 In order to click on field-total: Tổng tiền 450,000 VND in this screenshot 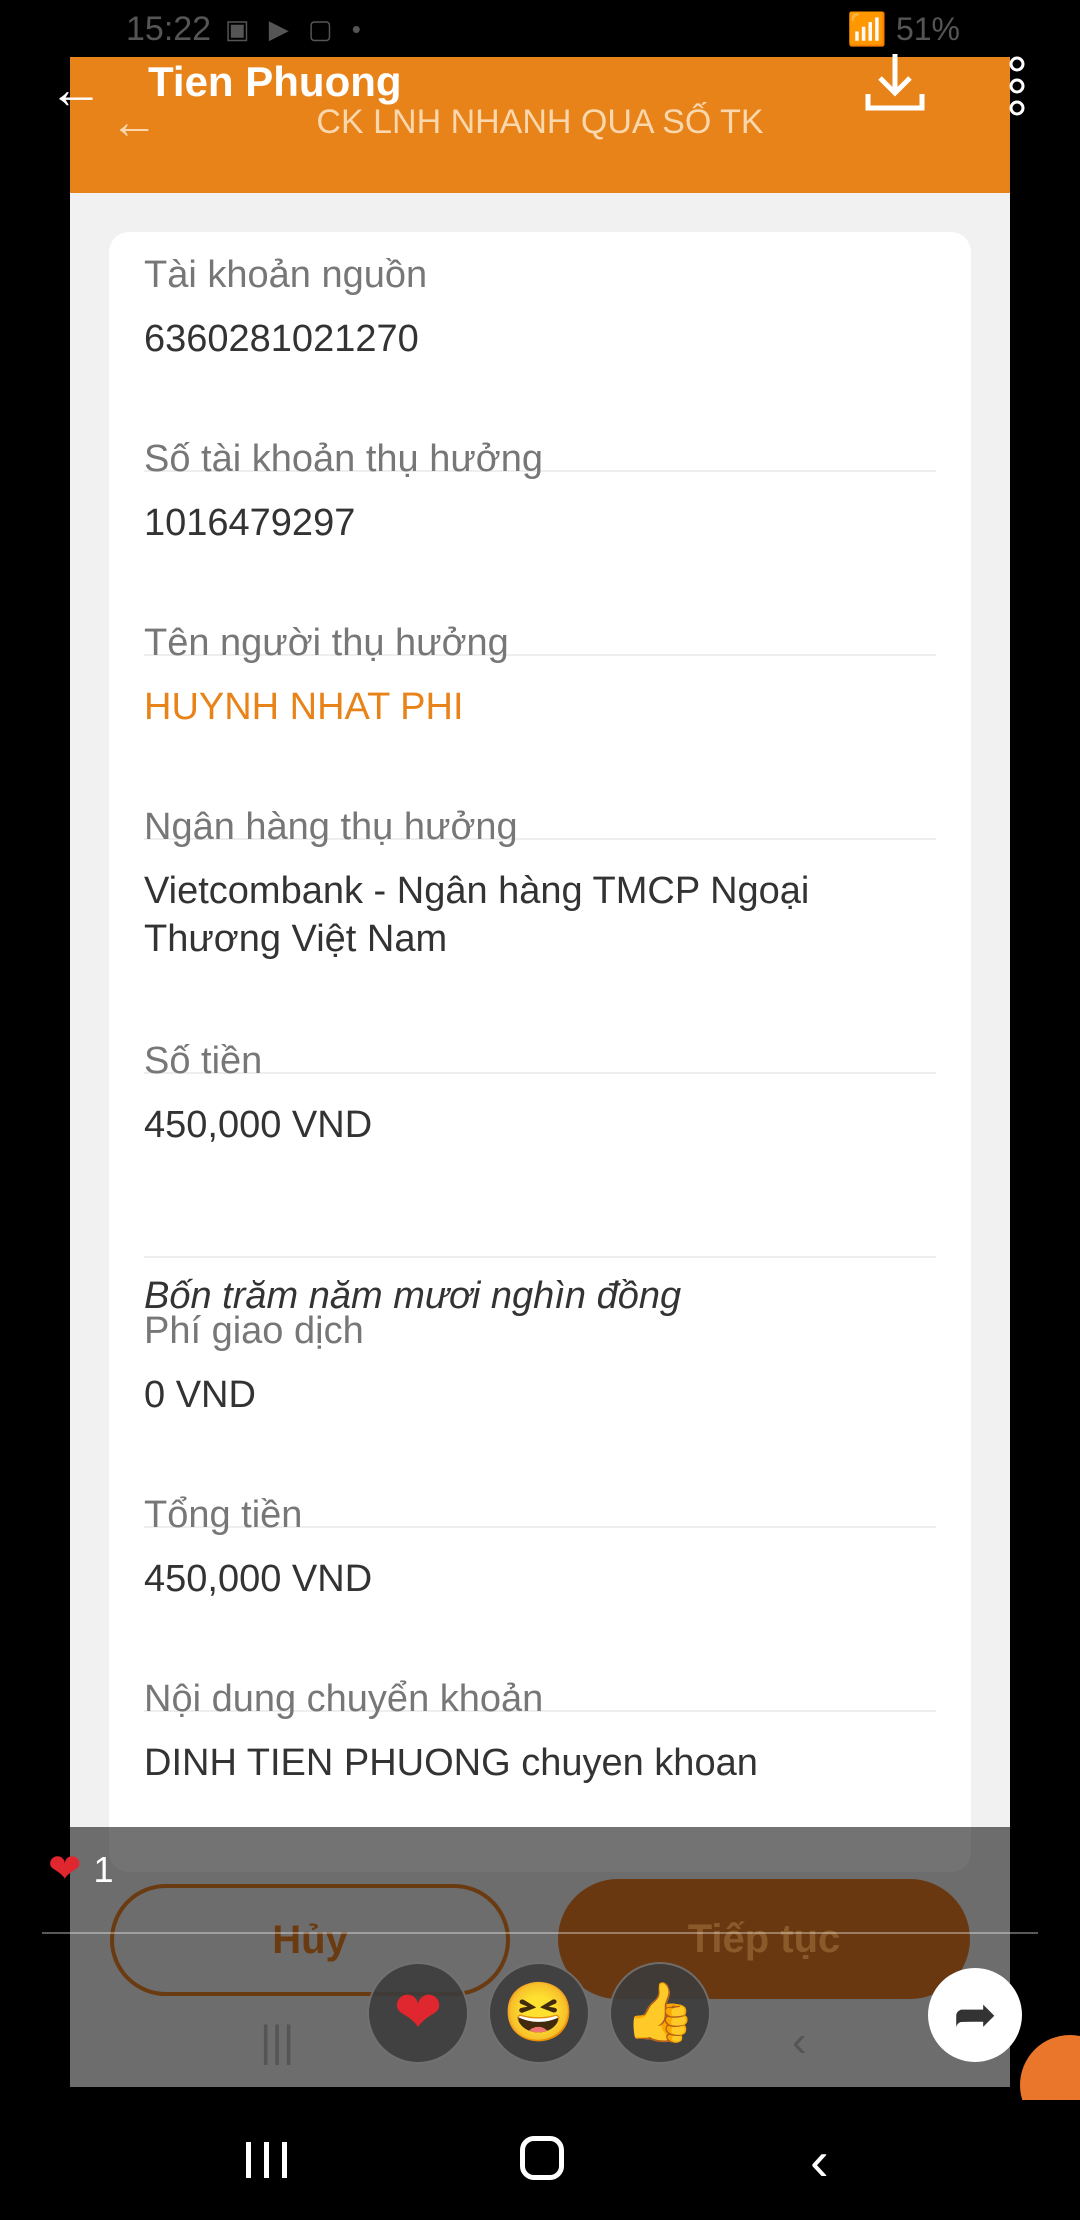, I will do `click(540, 1548)`.